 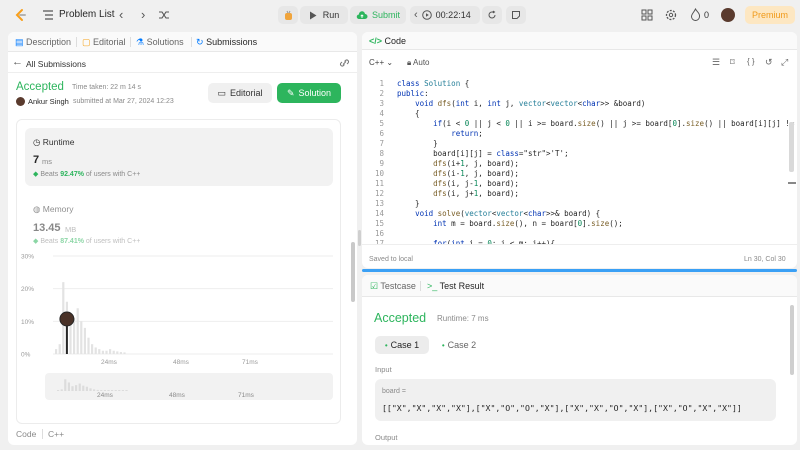 I want to click on tab-solutions: ⚗ Solutions, so click(x=160, y=42).